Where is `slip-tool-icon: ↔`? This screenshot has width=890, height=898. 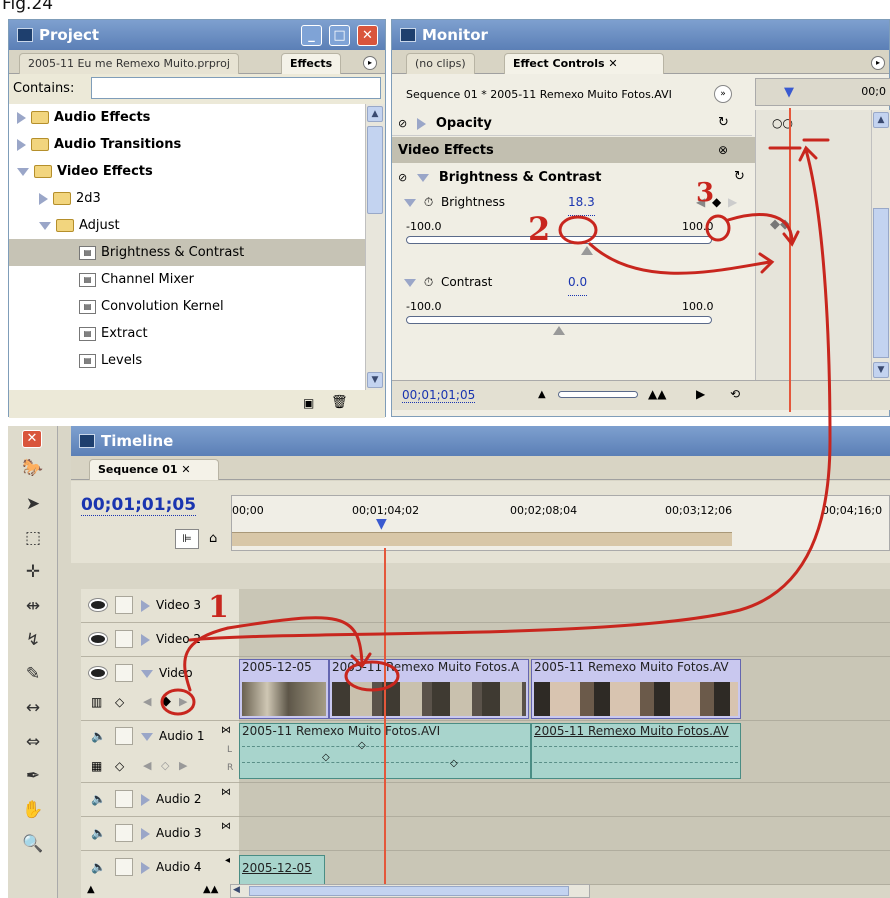
slip-tool-icon: ↔ is located at coordinates (33, 708).